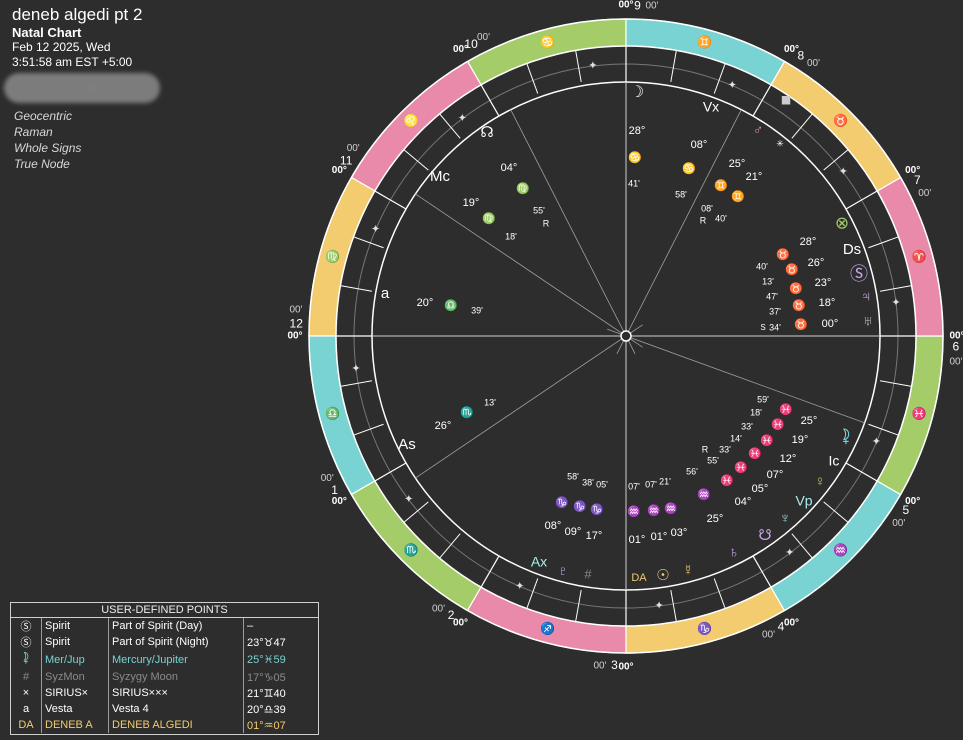 The height and width of the screenshot is (740, 963). What do you see at coordinates (563, 571) in the screenshot?
I see `pluto-glyph: ♇` at bounding box center [563, 571].